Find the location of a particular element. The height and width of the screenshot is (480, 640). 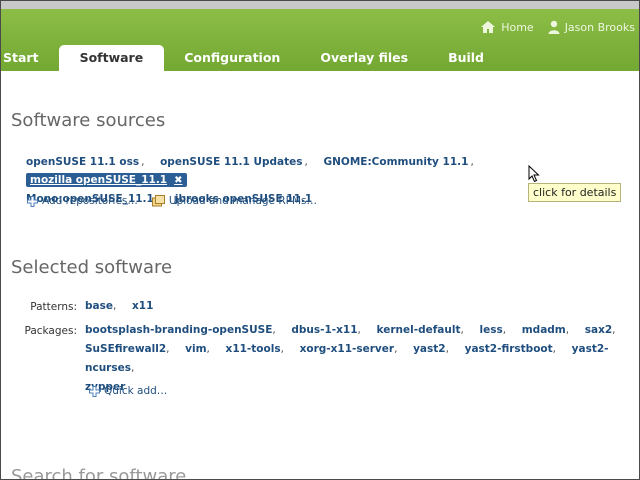

package-item: dbus-1-x11 is located at coordinates (324, 330).